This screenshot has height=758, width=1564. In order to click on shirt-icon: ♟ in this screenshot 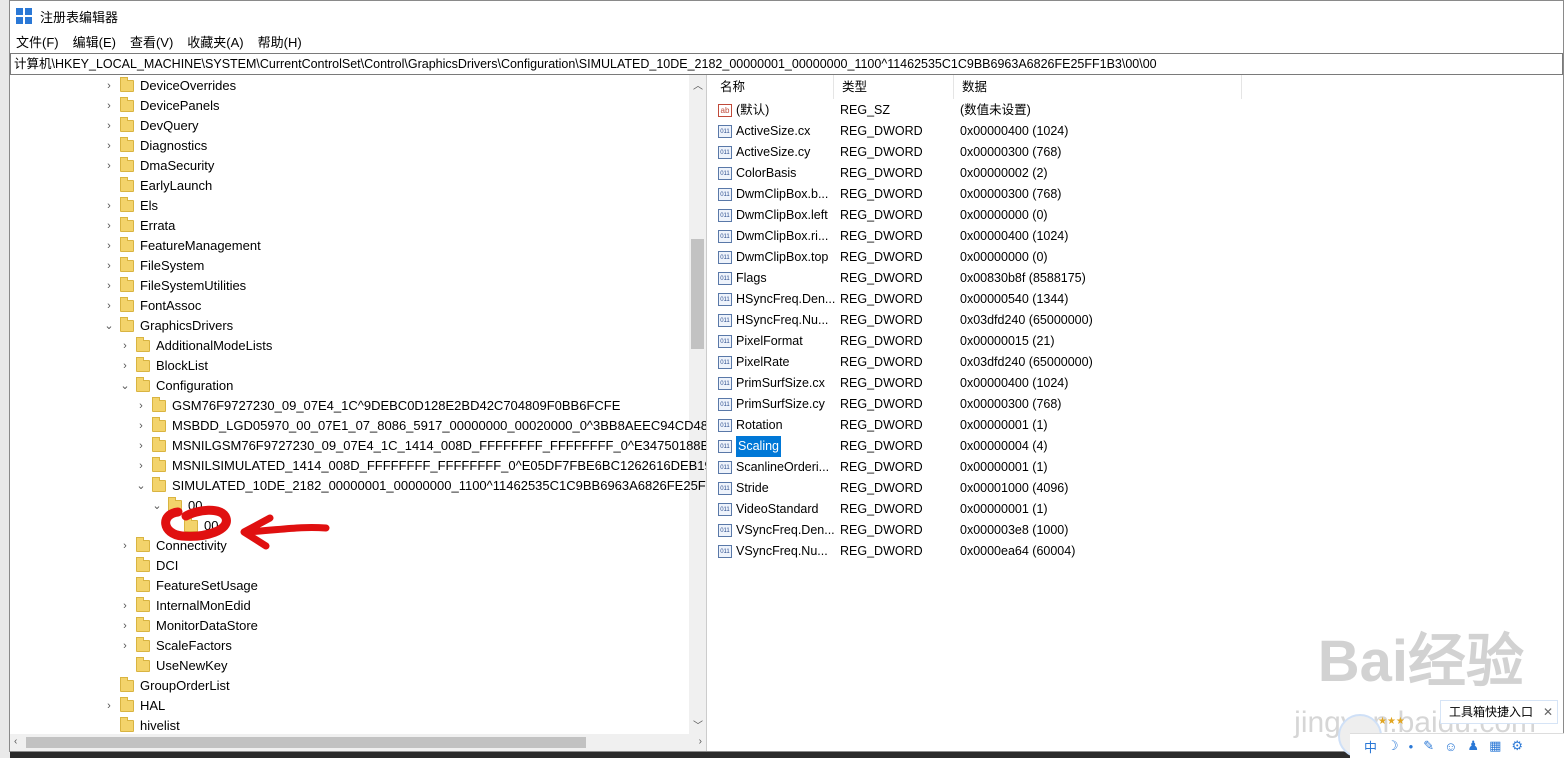, I will do `click(1473, 746)`.